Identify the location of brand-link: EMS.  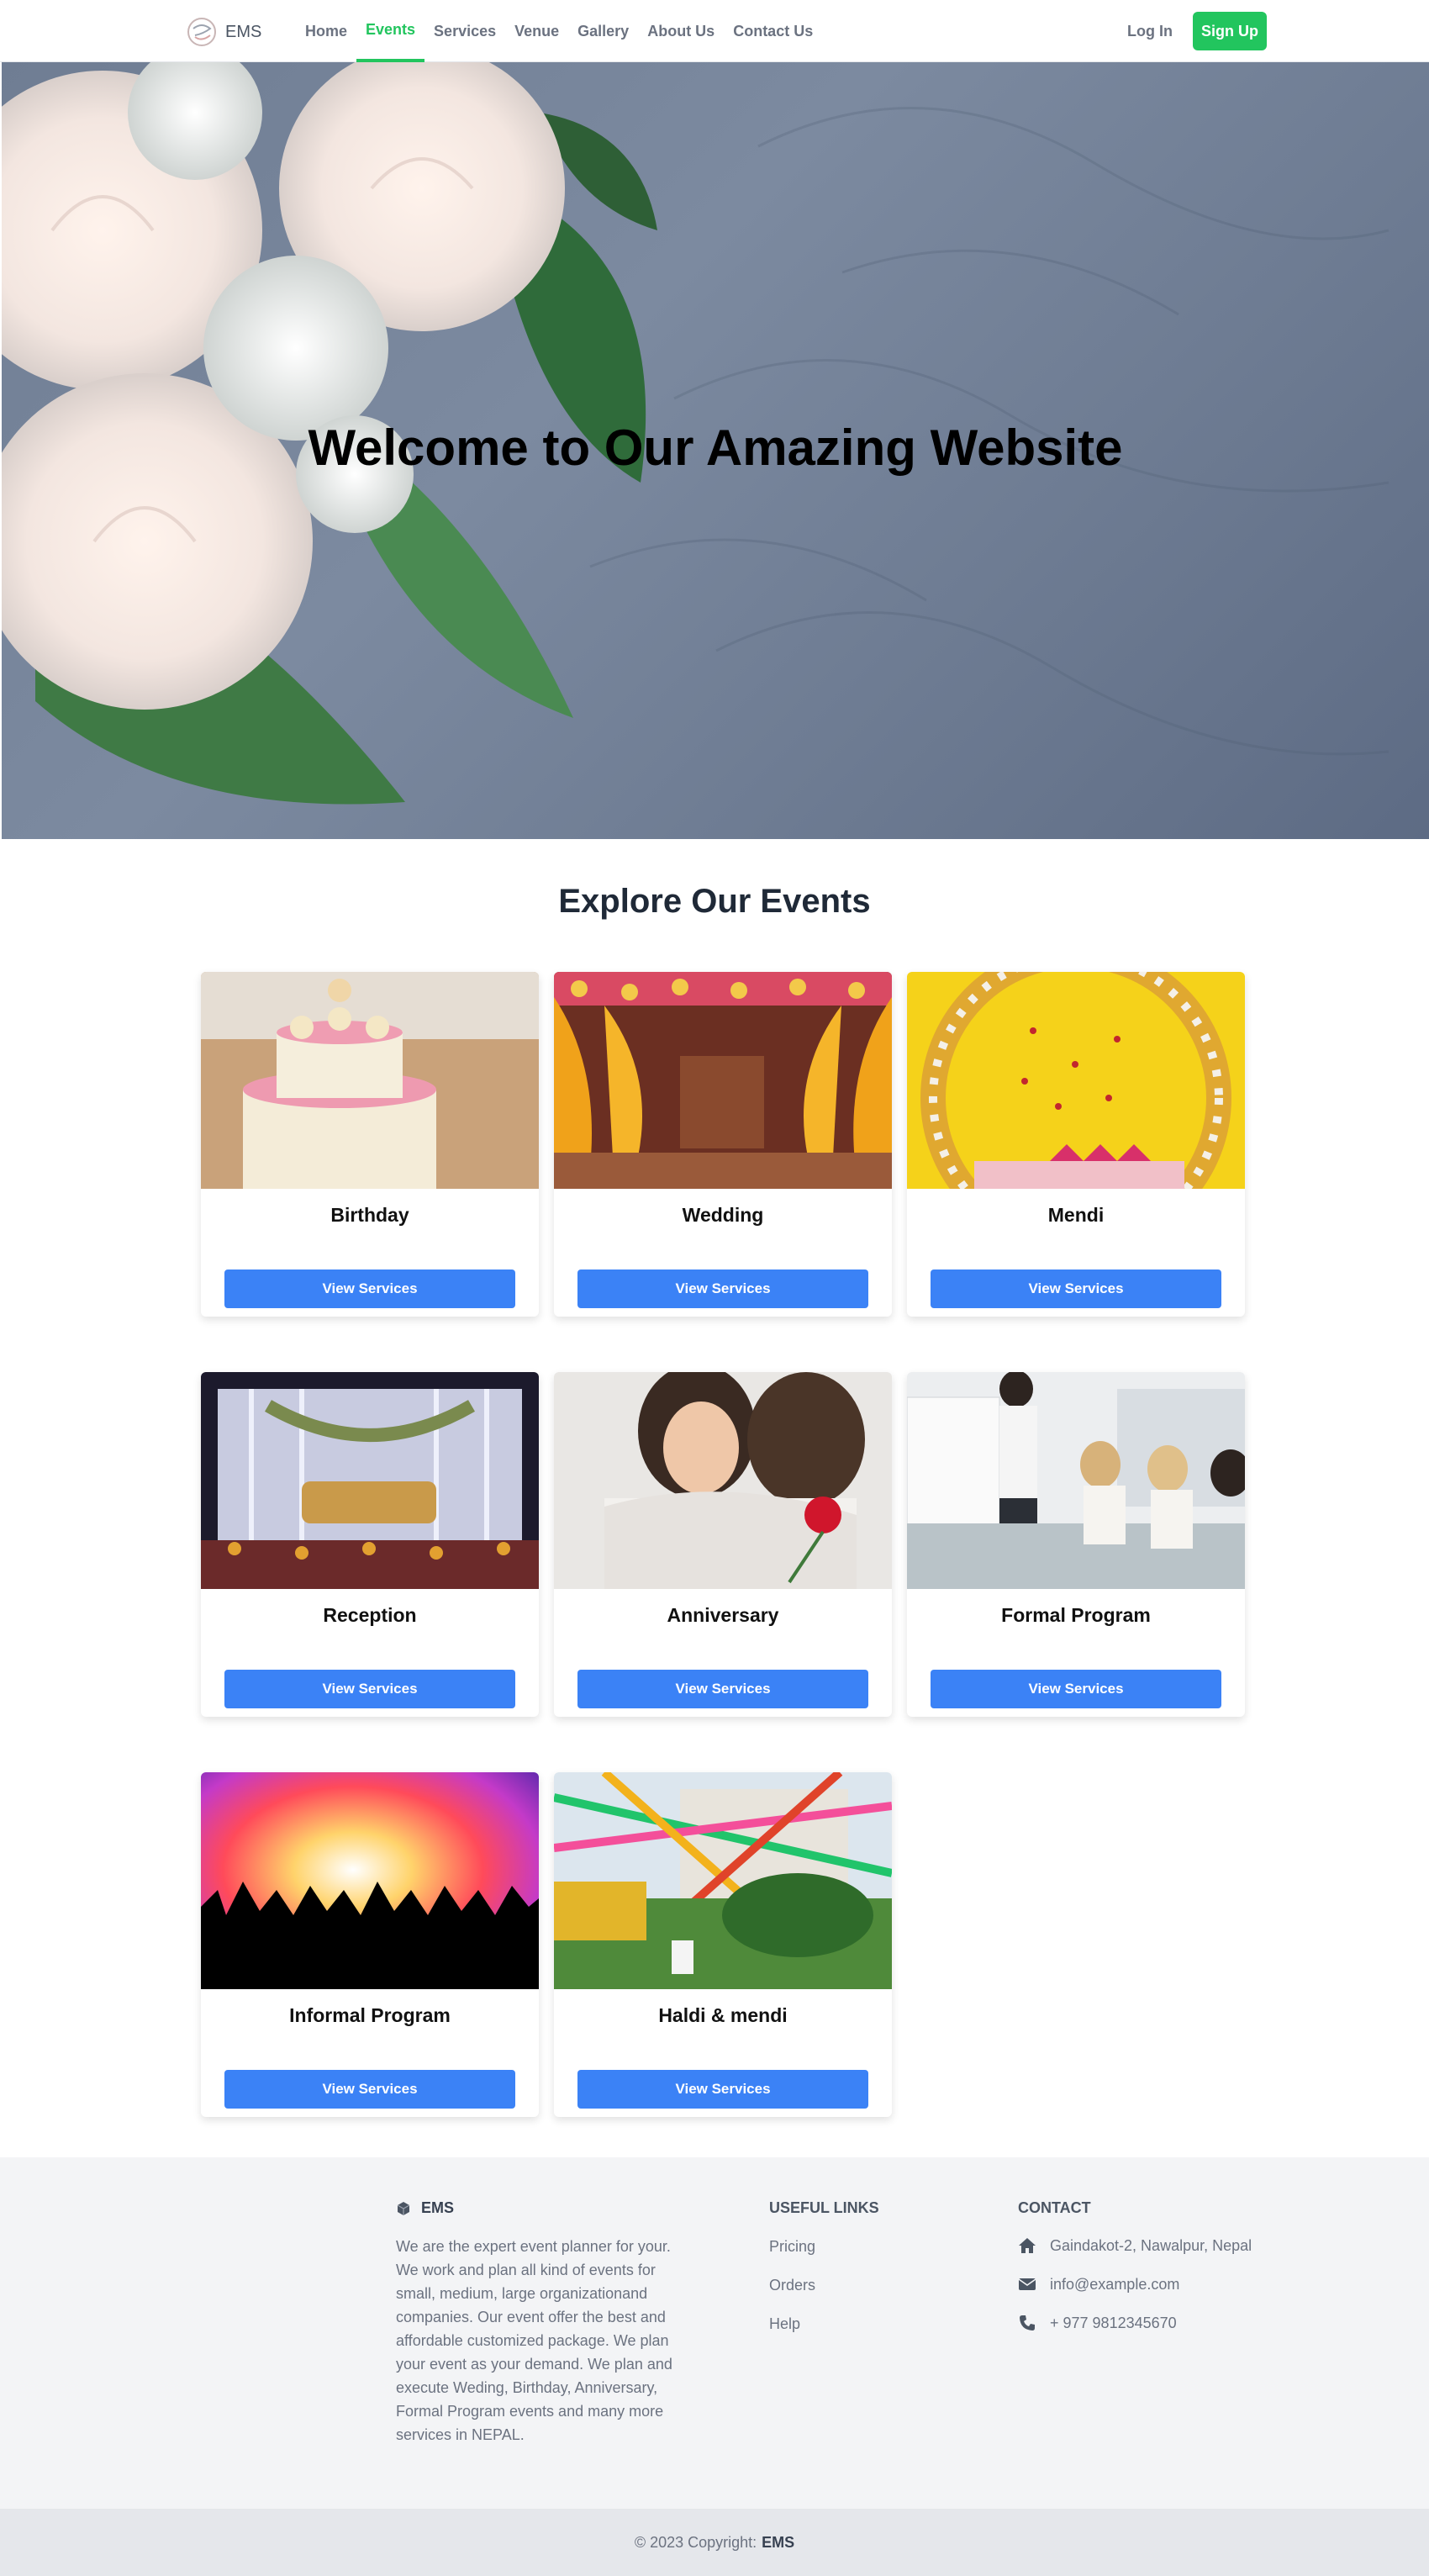
(223, 32).